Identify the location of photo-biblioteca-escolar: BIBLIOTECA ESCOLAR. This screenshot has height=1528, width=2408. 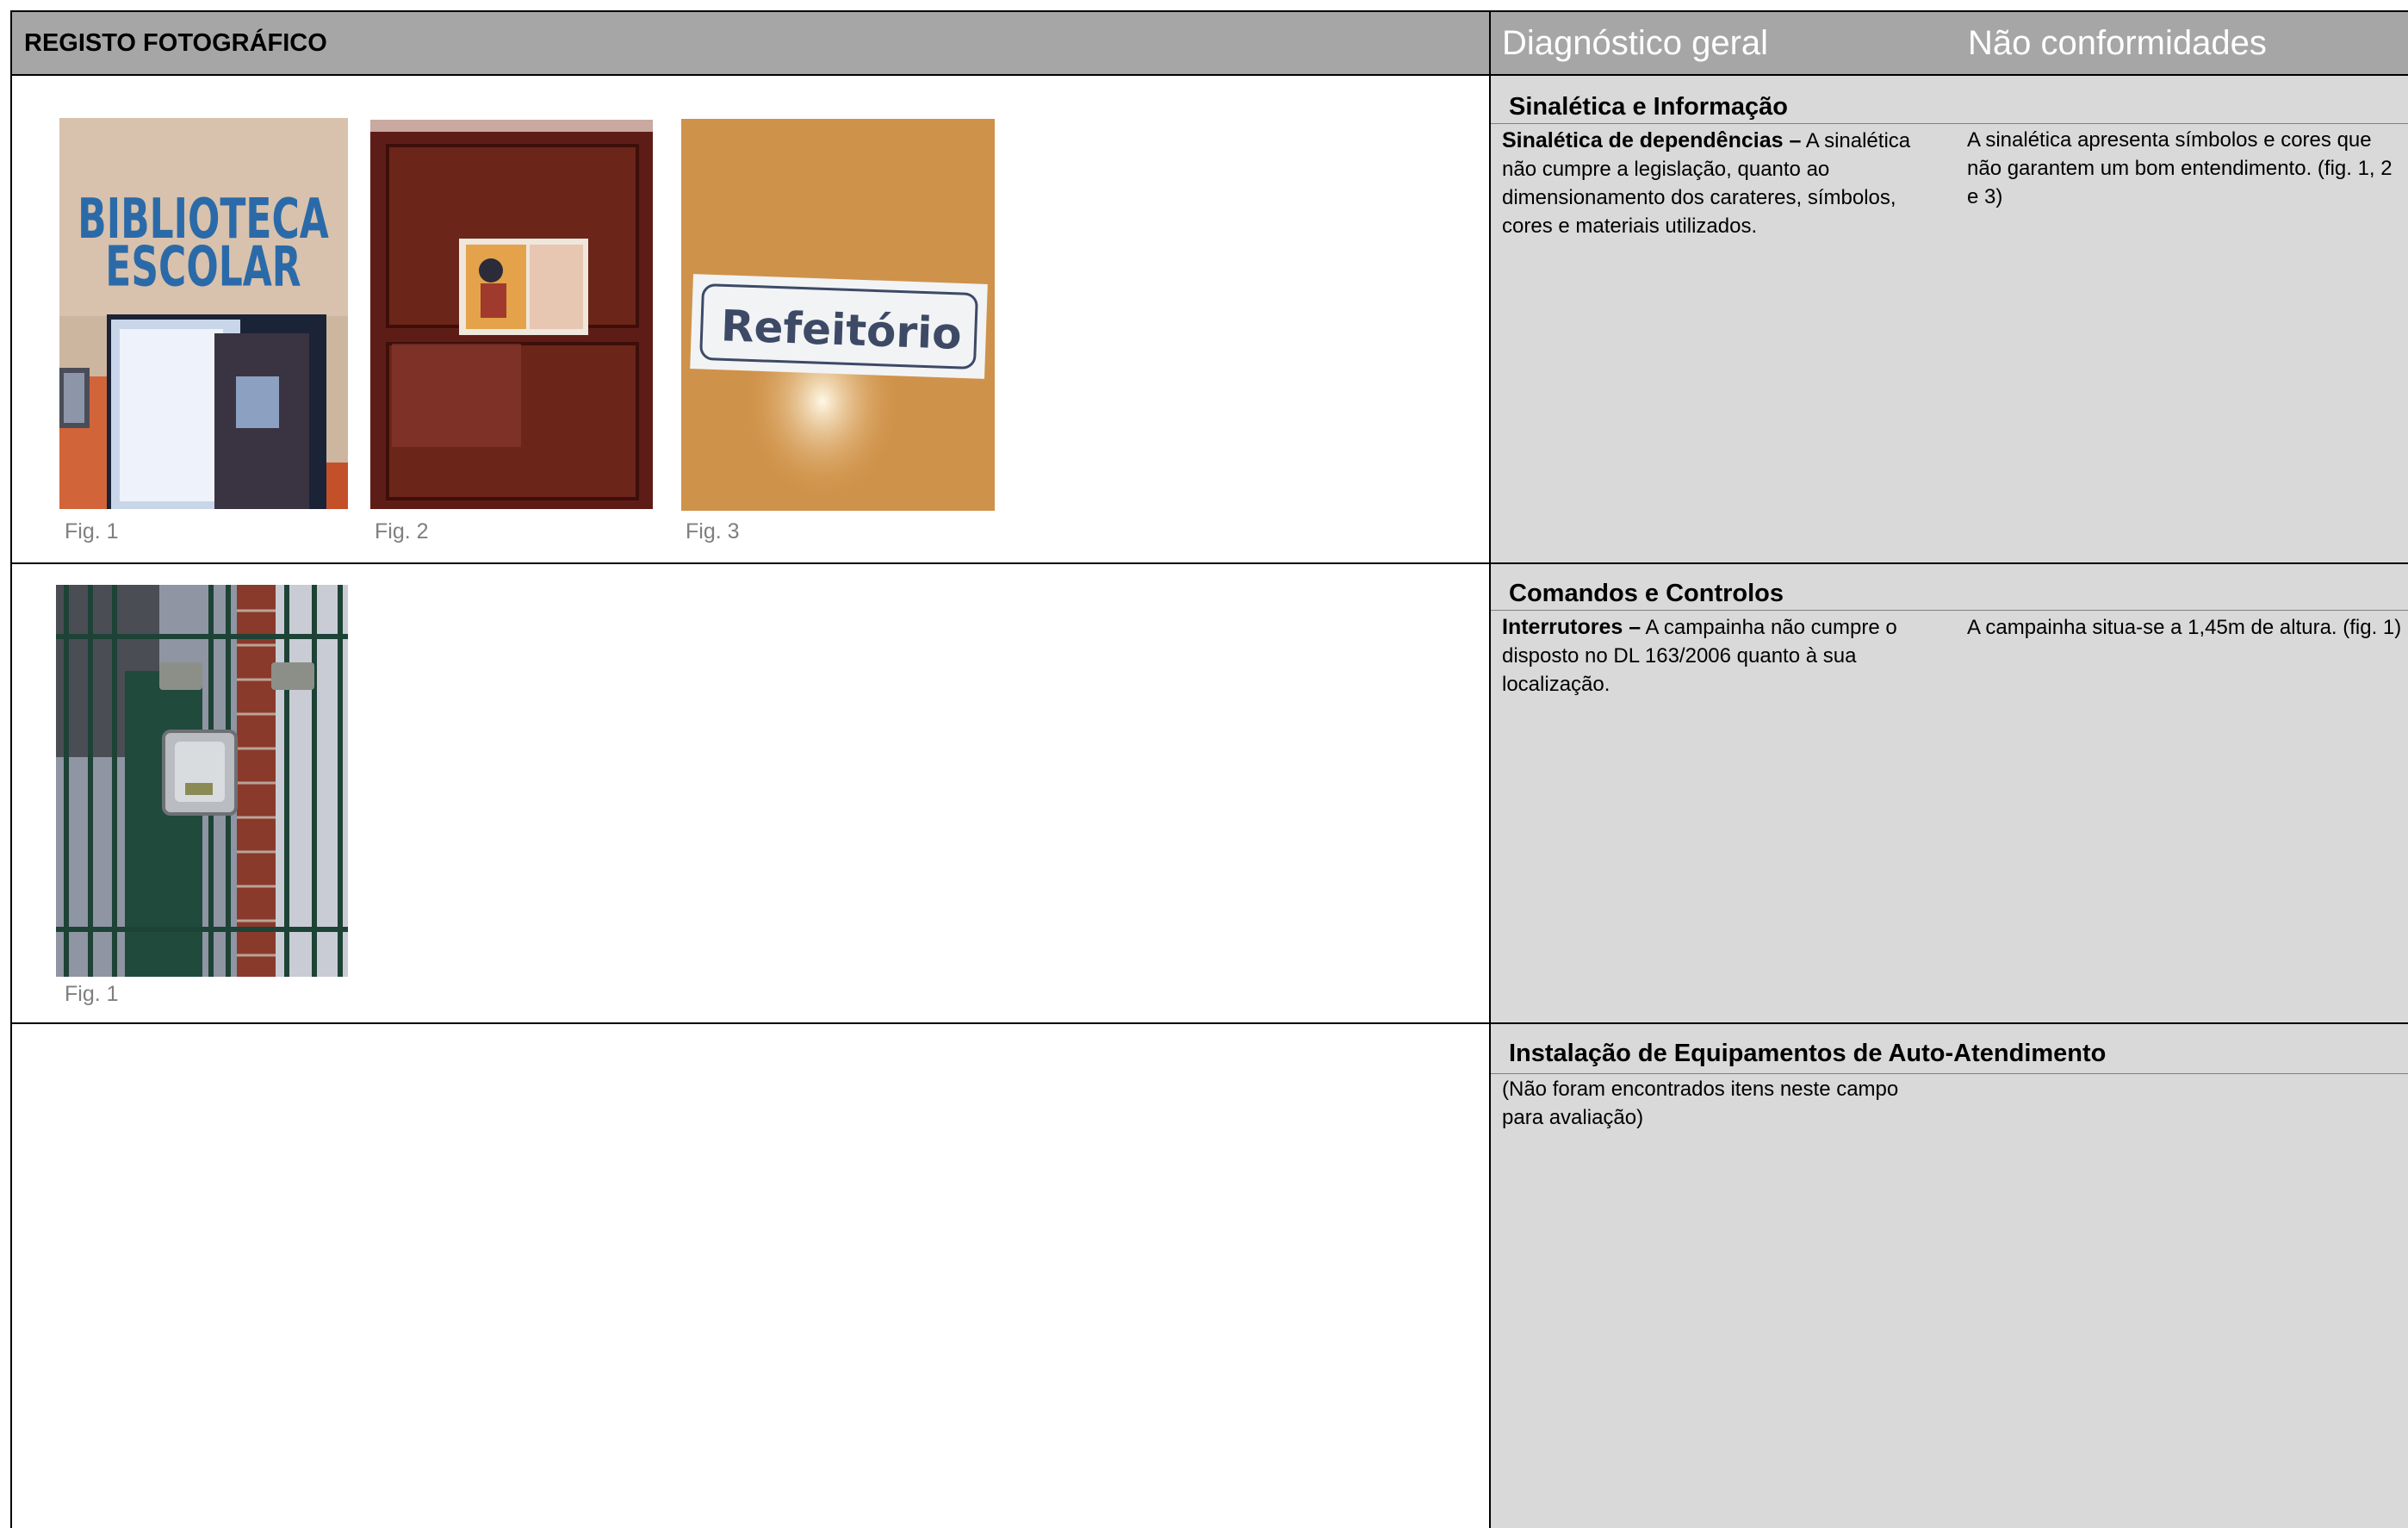
(203, 313).